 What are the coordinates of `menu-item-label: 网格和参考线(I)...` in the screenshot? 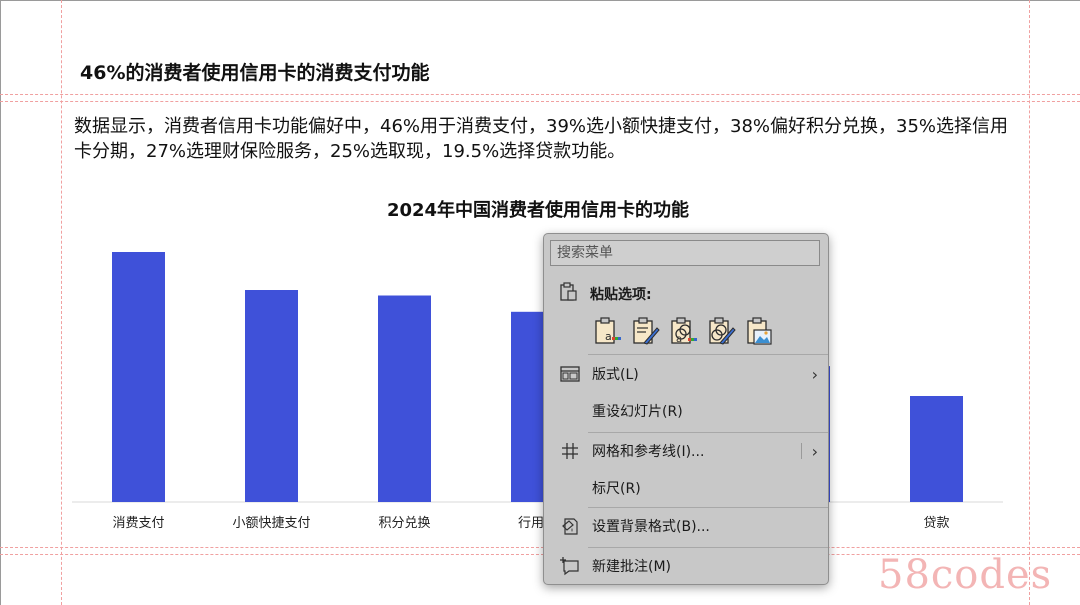 It's located at (648, 452).